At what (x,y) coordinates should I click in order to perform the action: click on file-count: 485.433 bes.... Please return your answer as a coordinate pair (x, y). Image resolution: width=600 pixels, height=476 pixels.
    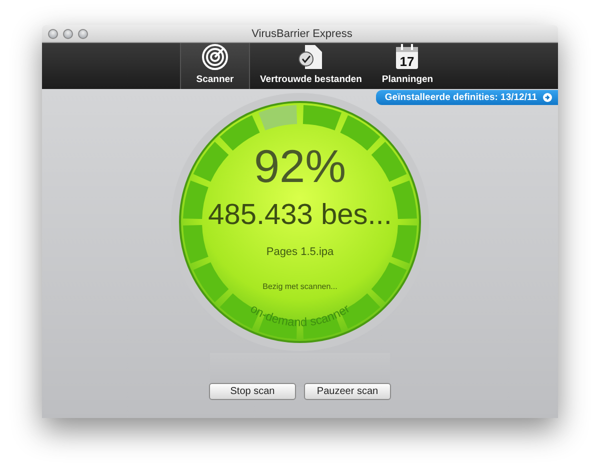
    Looking at the image, I should click on (300, 215).